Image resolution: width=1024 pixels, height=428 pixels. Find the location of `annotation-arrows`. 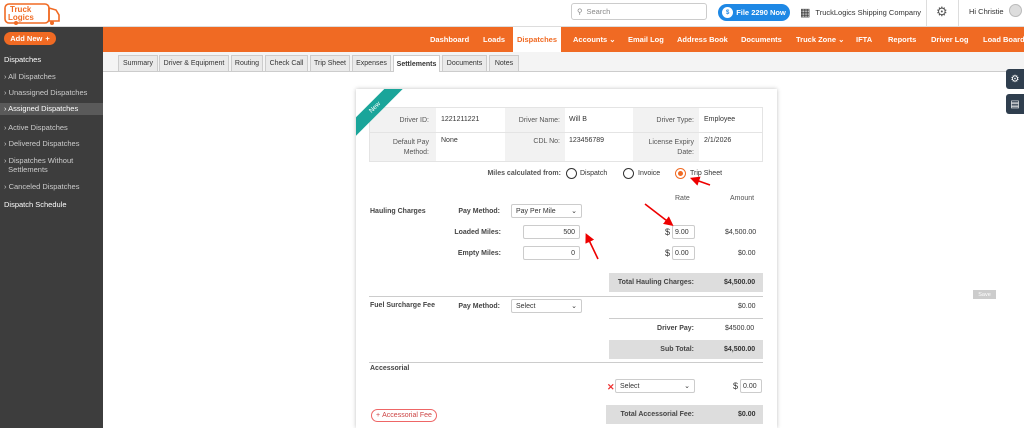

annotation-arrows is located at coordinates (648, 218).